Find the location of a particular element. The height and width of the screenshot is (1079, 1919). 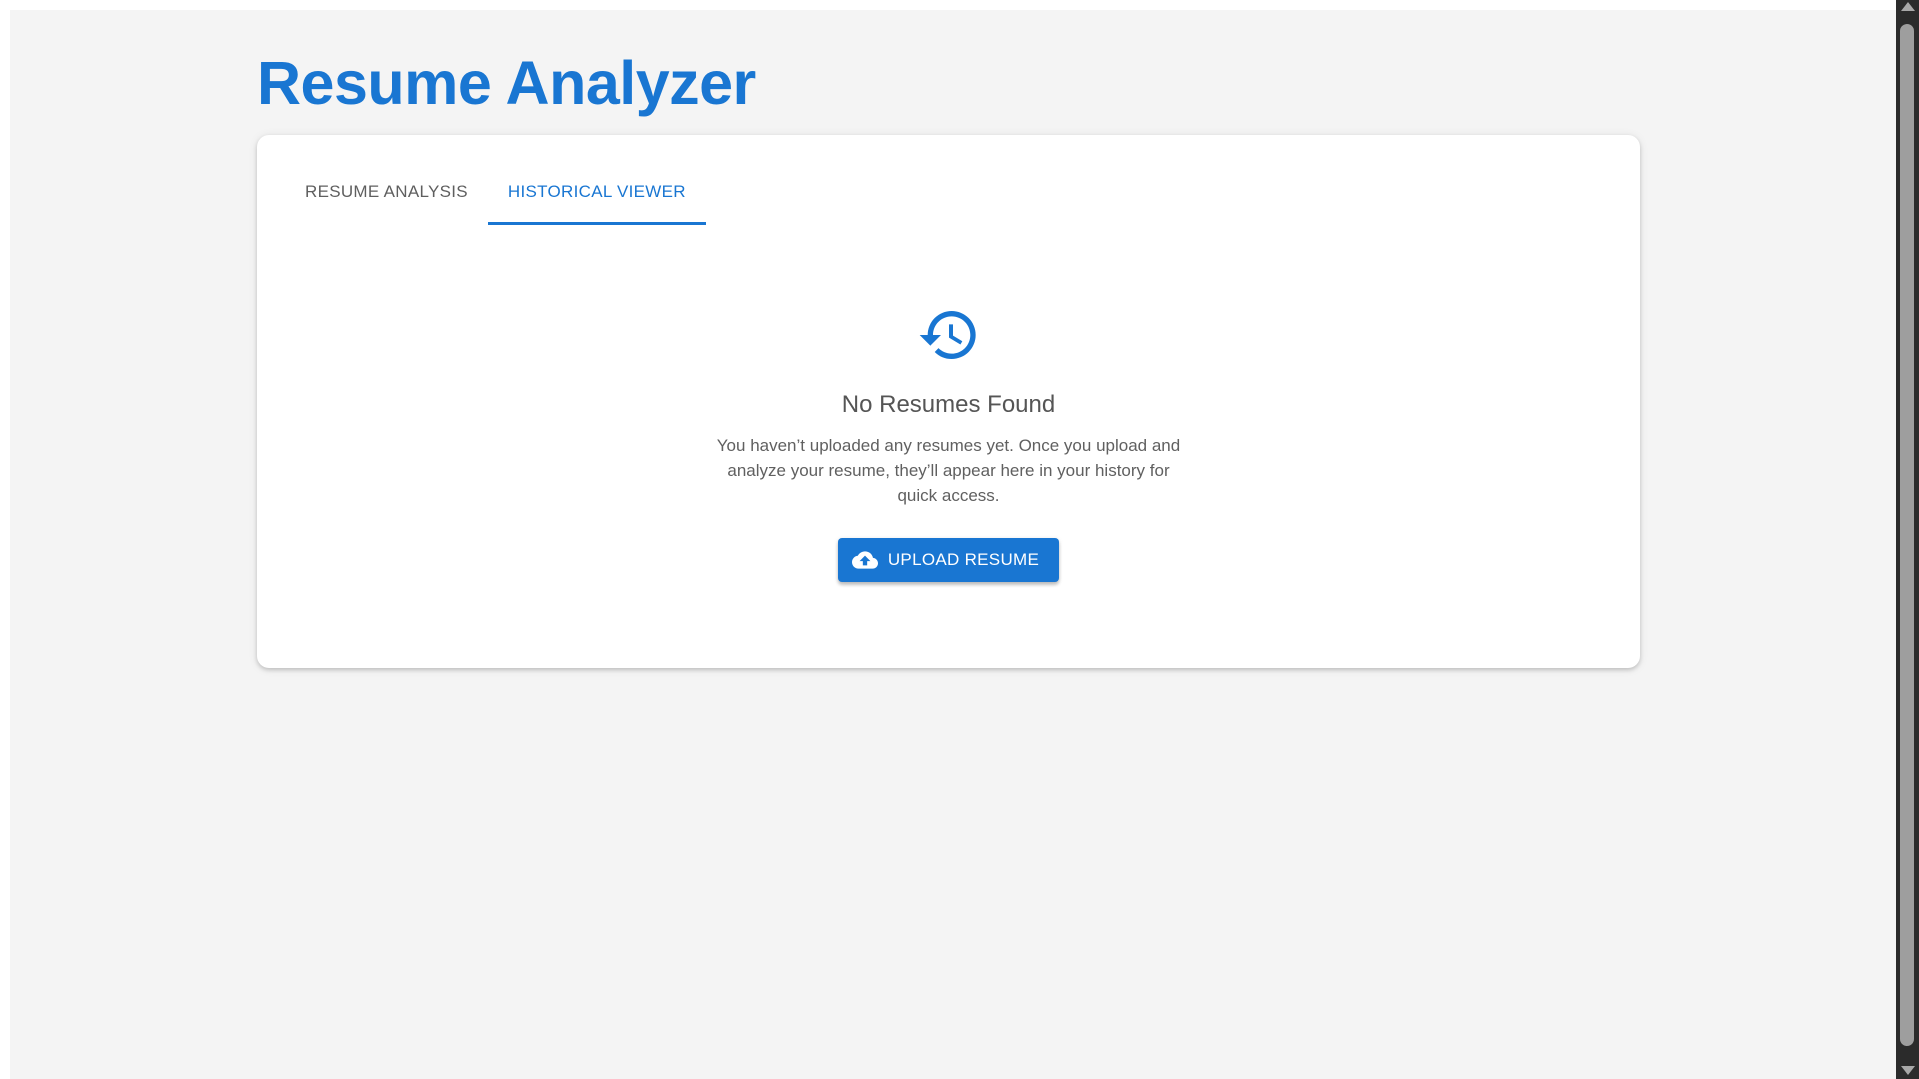

tab-historical-viewer: HISTORICAL VIEWER is located at coordinates (596, 193).